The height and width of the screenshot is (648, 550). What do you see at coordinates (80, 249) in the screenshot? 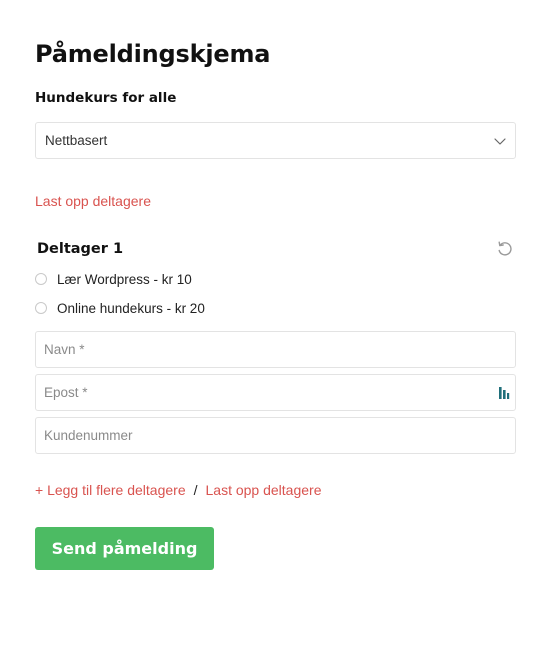
I see `participant-heading: Deltager 1` at bounding box center [80, 249].